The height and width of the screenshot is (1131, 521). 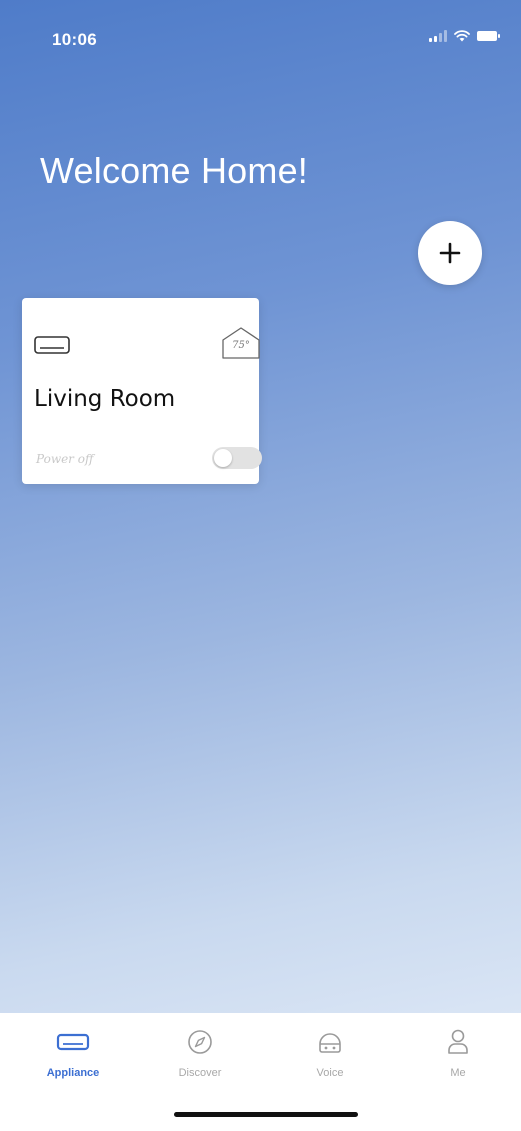 I want to click on tab-label: Discover, so click(x=200, y=1073).